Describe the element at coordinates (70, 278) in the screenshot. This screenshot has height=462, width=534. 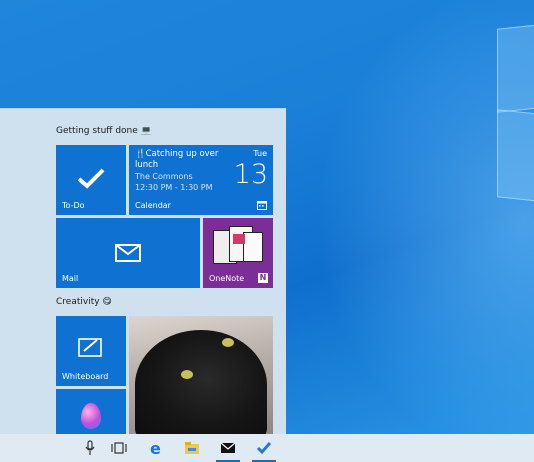
I see `tile-label: Mail` at that location.